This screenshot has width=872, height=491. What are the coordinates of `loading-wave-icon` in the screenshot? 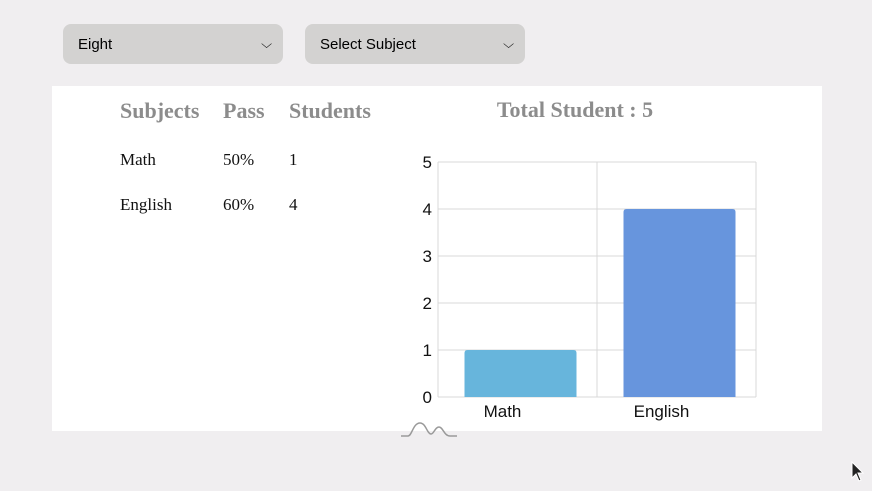 It's located at (429, 429).